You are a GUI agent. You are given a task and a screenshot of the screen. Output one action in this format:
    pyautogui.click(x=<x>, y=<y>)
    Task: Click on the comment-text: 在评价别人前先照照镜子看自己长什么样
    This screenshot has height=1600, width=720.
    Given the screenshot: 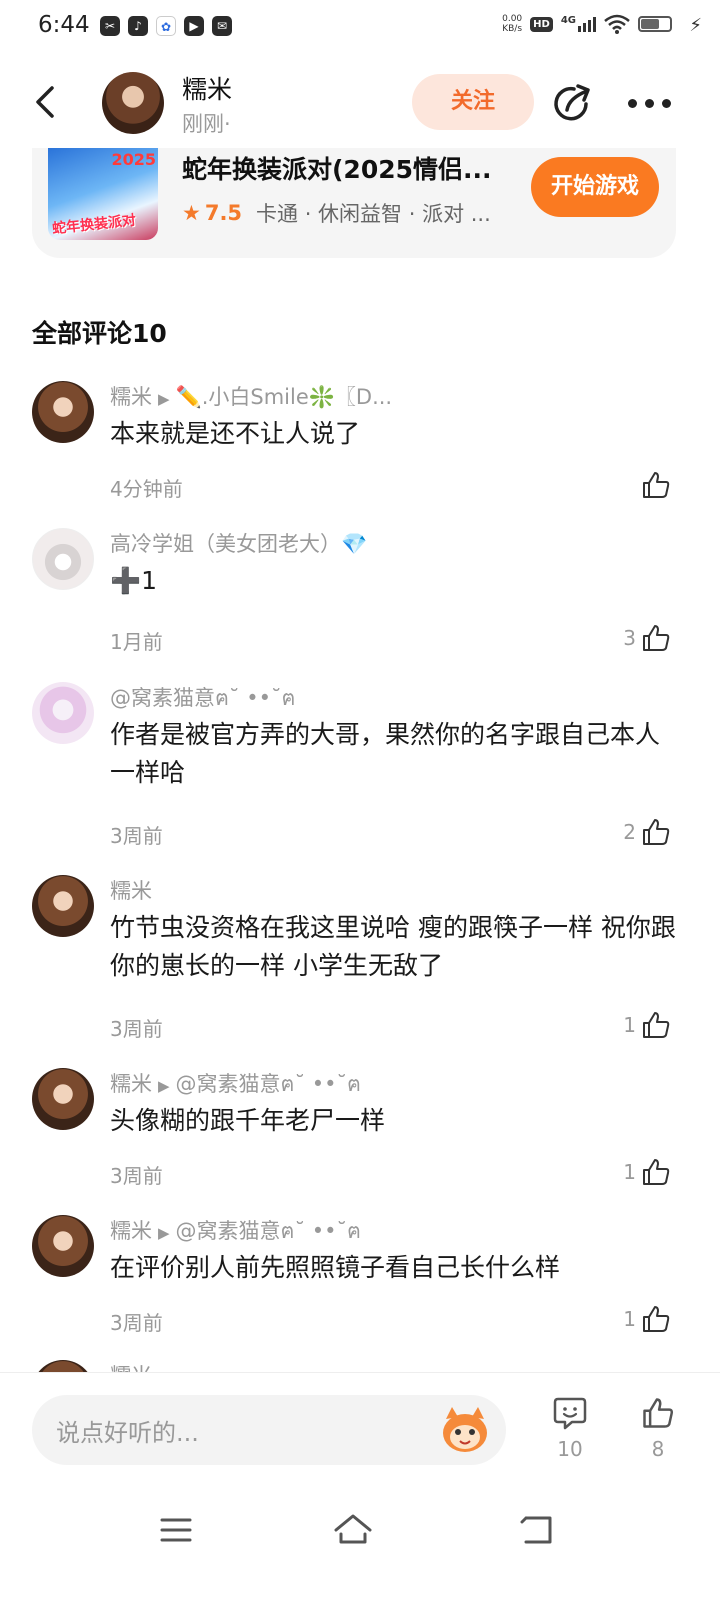 What is the action you would take?
    pyautogui.click(x=395, y=1268)
    